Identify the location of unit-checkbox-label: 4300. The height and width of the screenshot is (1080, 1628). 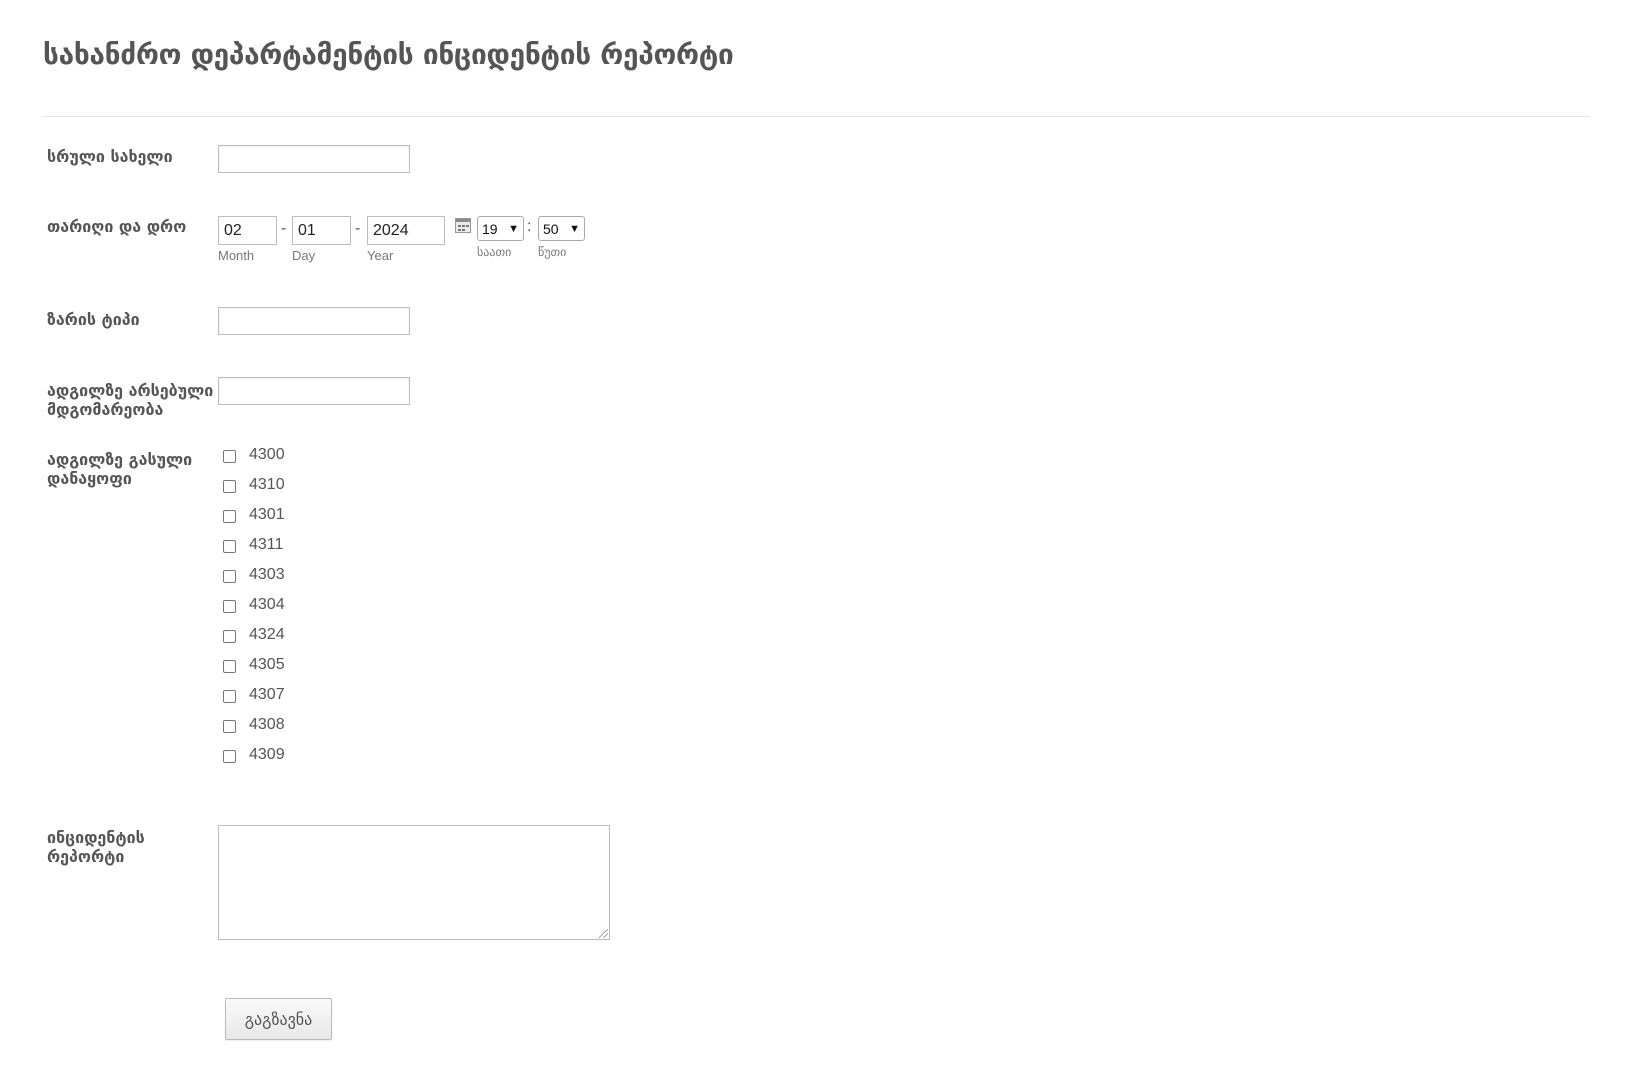
(267, 454).